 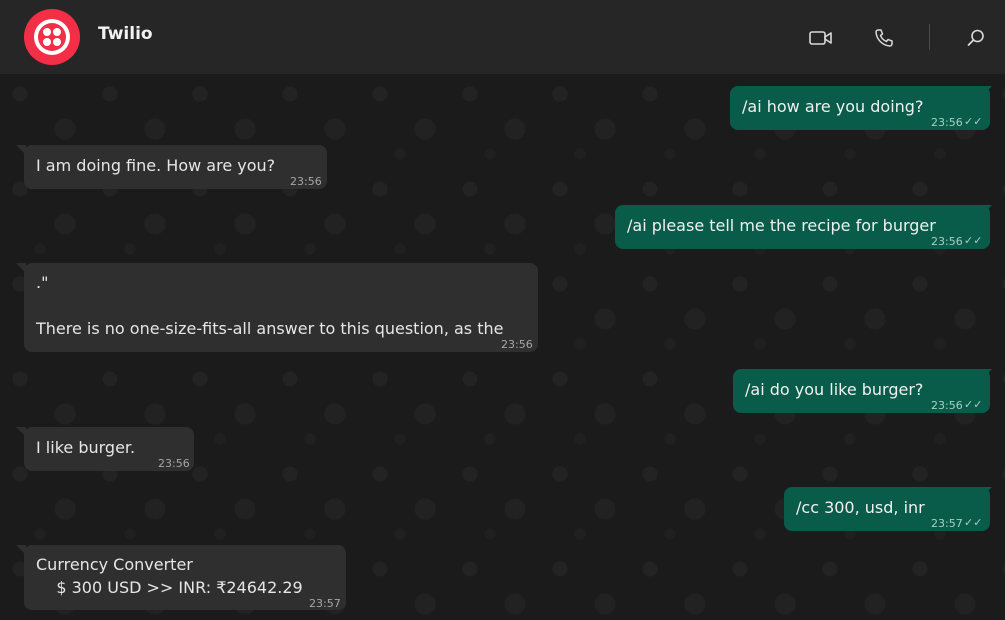 What do you see at coordinates (125, 34) in the screenshot?
I see `chat-title: Twilio` at bounding box center [125, 34].